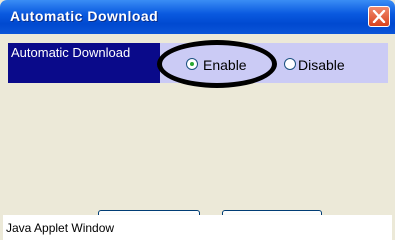 This screenshot has width=395, height=240. Describe the element at coordinates (84, 63) in the screenshot. I see `setting-label: Automatic Download` at that location.